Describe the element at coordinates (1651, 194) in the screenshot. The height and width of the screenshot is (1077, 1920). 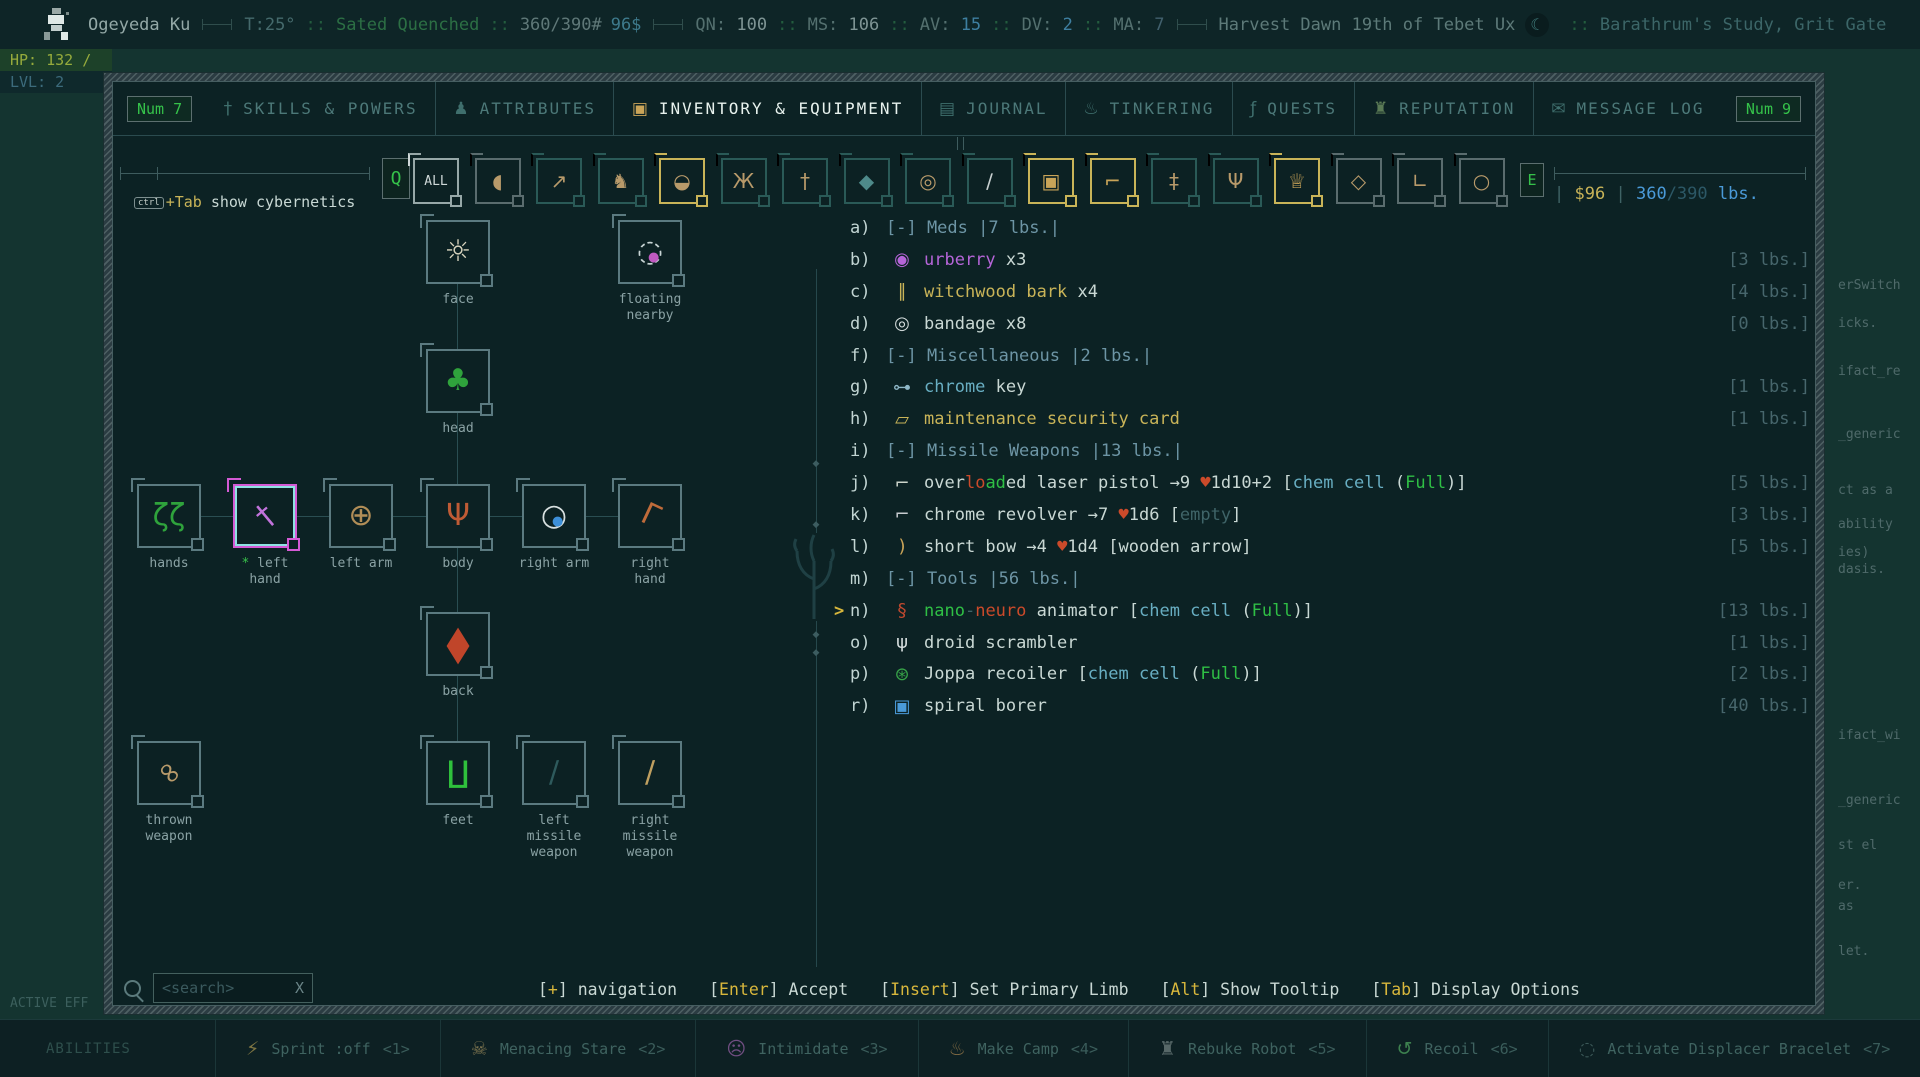
I see `weight-current: 360` at that location.